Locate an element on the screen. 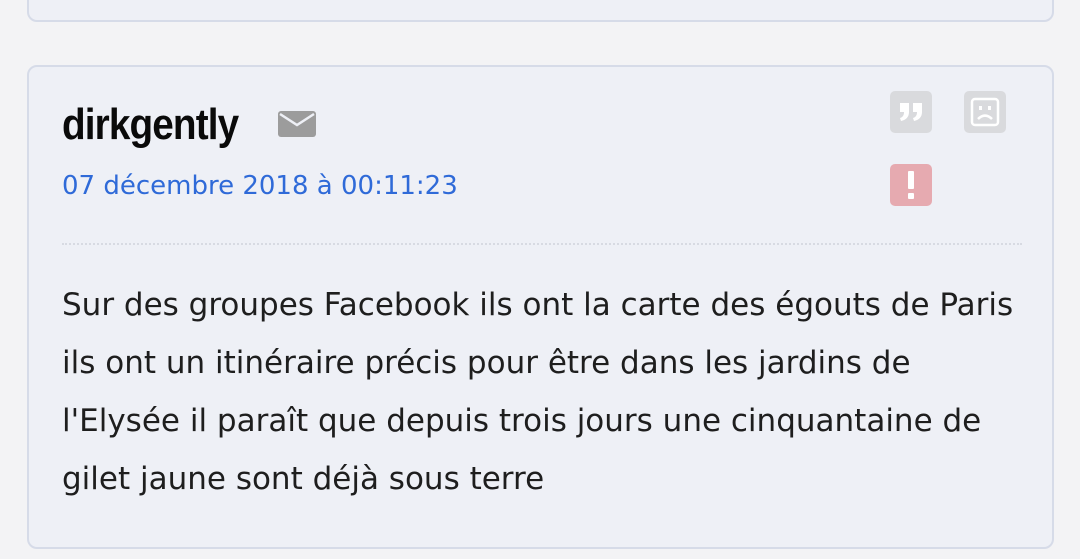 Image resolution: width=1080 pixels, height=559 pixels. previous-post-card is located at coordinates (540, 11).